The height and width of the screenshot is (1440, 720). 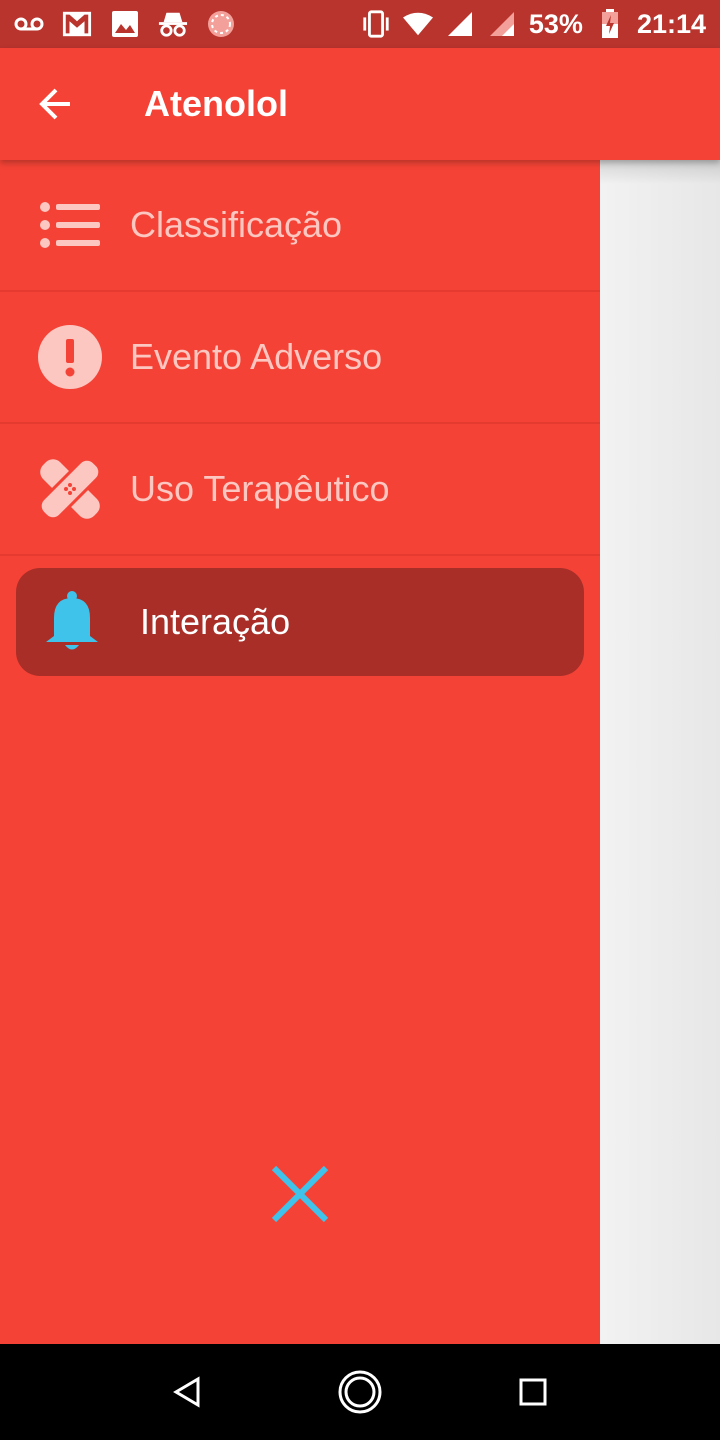 I want to click on image-icon, so click(x=125, y=24).